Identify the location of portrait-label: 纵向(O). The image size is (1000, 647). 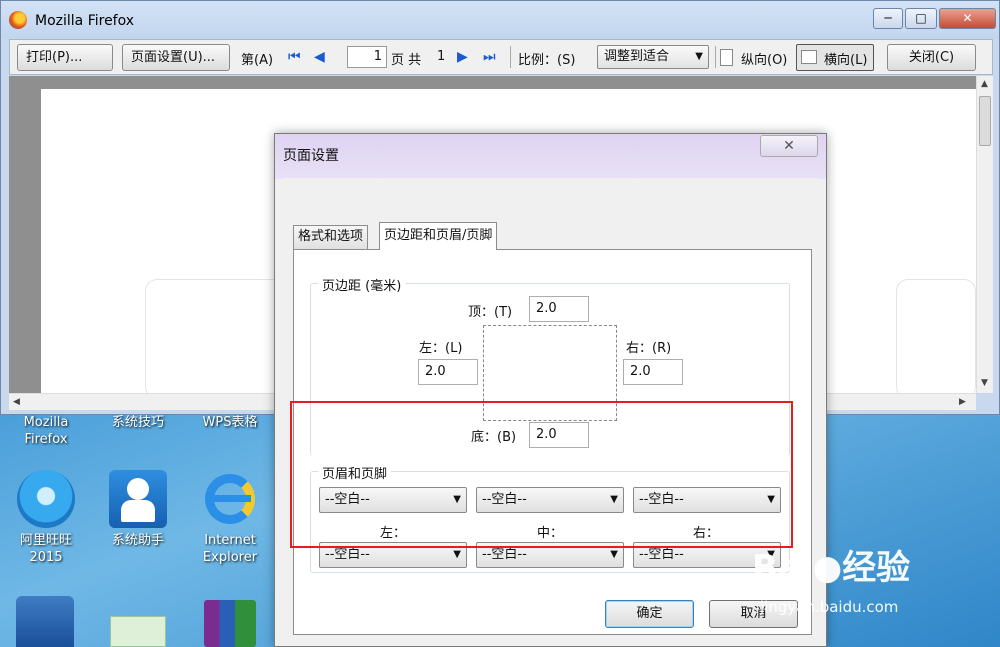
(764, 58).